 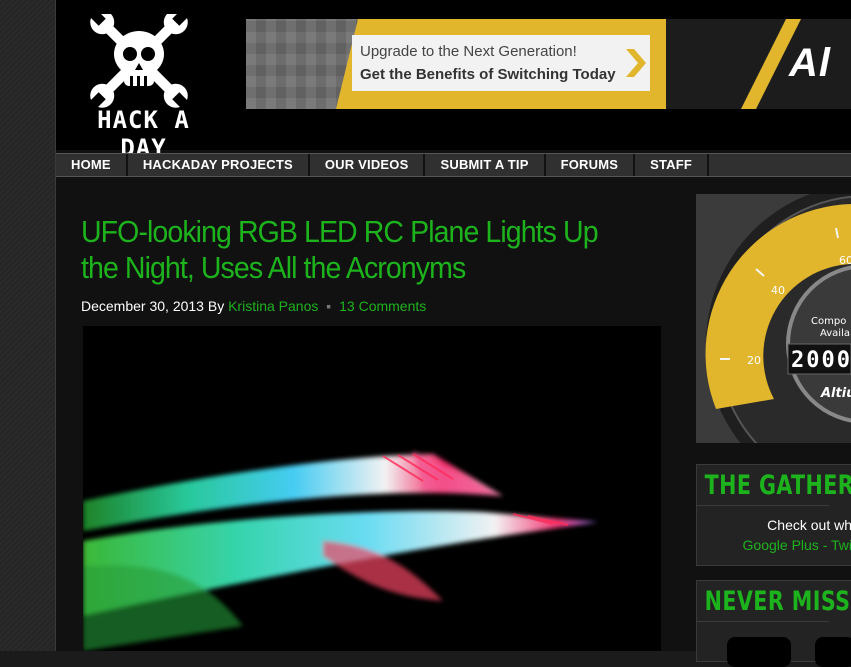 I want to click on widget-never-miss-title: NEVER MISS, so click(x=773, y=601).